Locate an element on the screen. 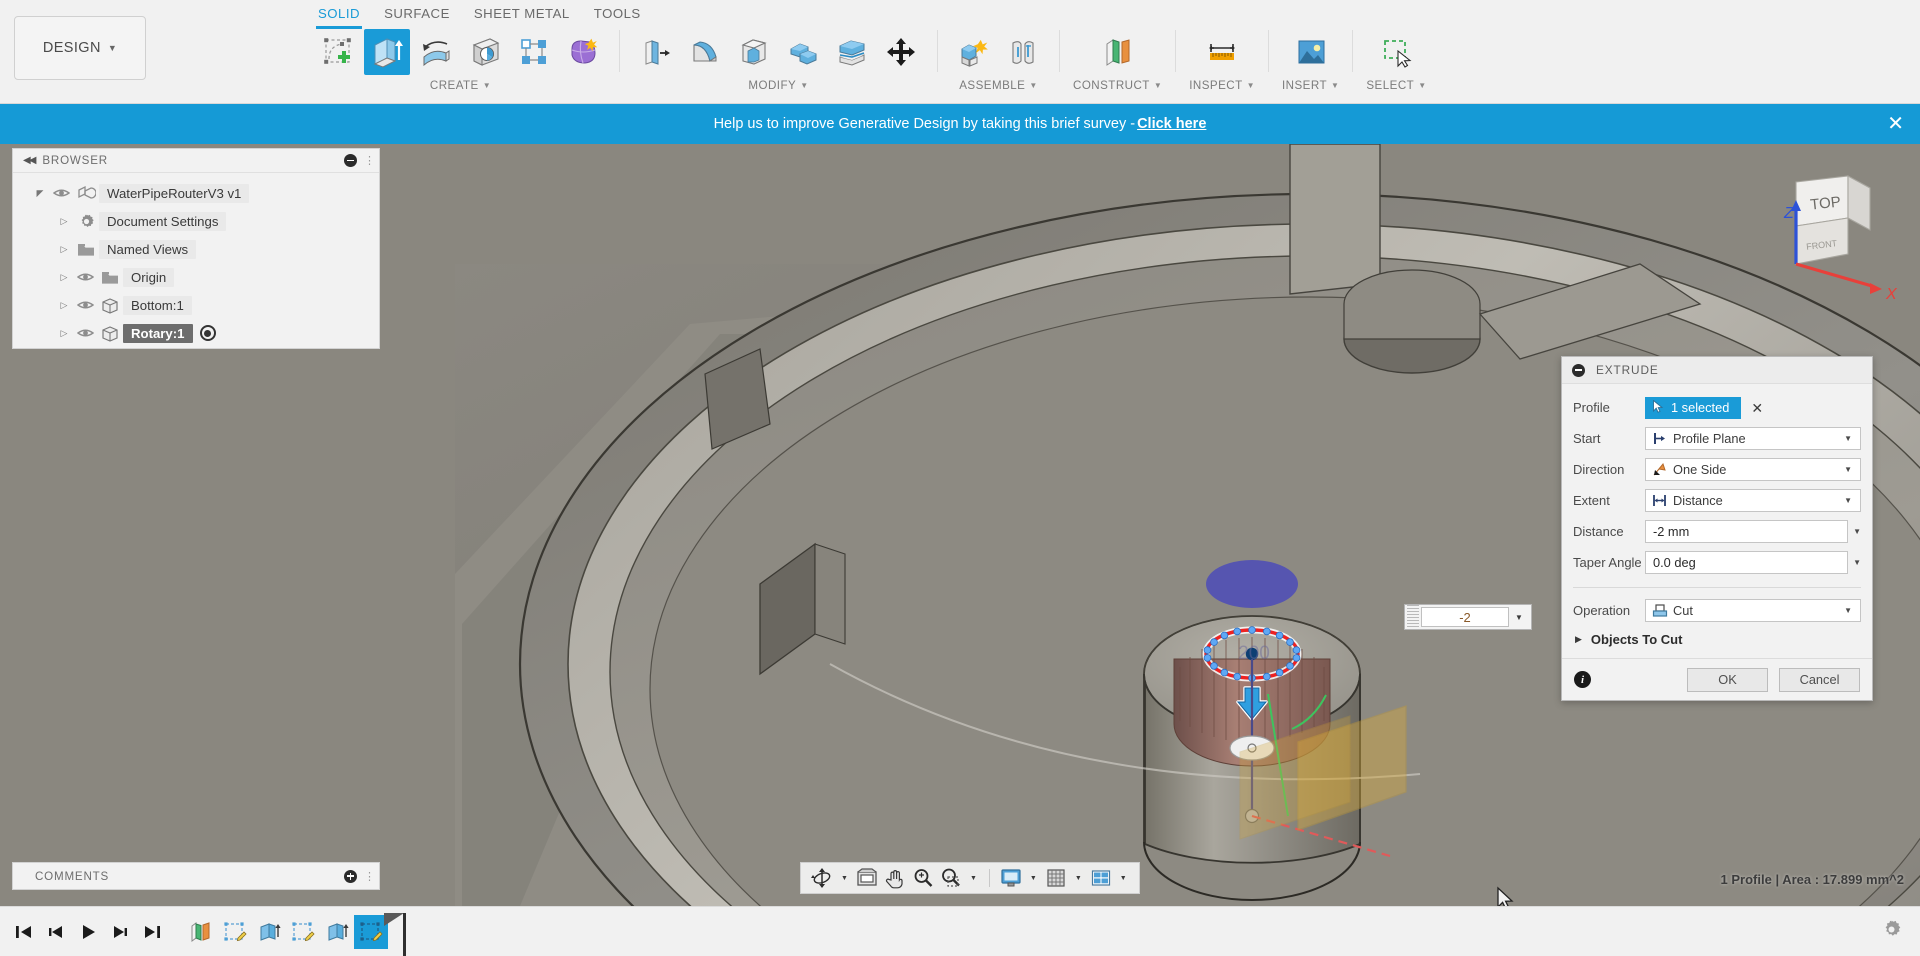 The width and height of the screenshot is (1920, 956). ok-button: OK is located at coordinates (1727, 679).